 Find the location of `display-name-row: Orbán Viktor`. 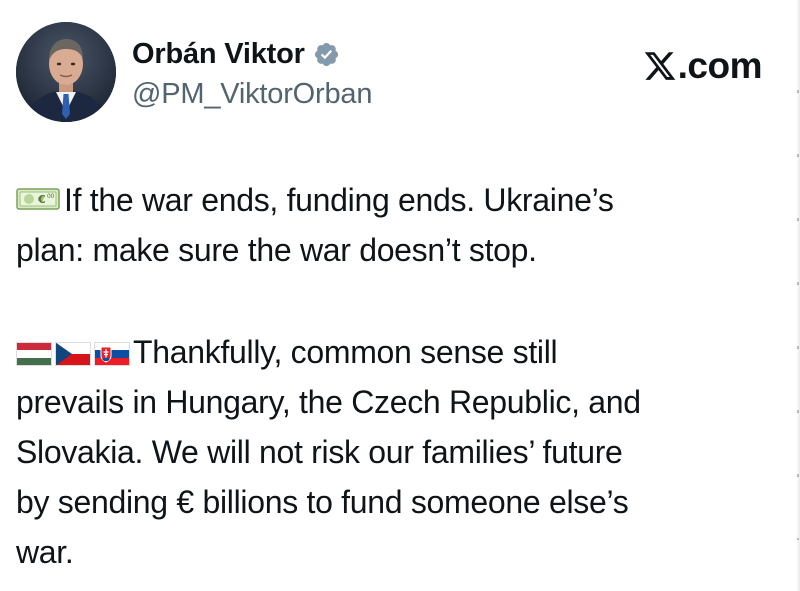

display-name-row: Orbán Viktor is located at coordinates (252, 54).